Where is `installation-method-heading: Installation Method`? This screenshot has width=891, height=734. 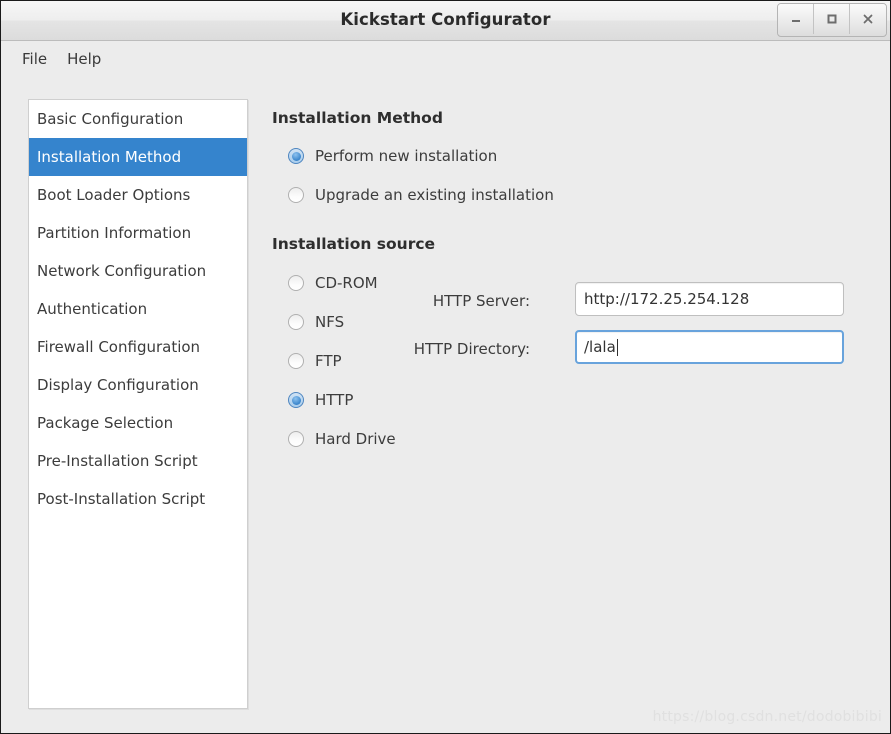 installation-method-heading: Installation Method is located at coordinates (357, 118).